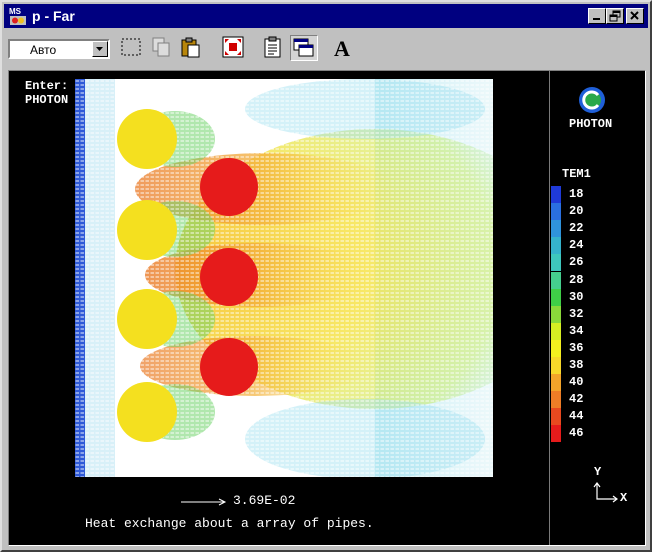 The image size is (652, 552). What do you see at coordinates (576, 365) in the screenshot?
I see `legend-label: 38` at bounding box center [576, 365].